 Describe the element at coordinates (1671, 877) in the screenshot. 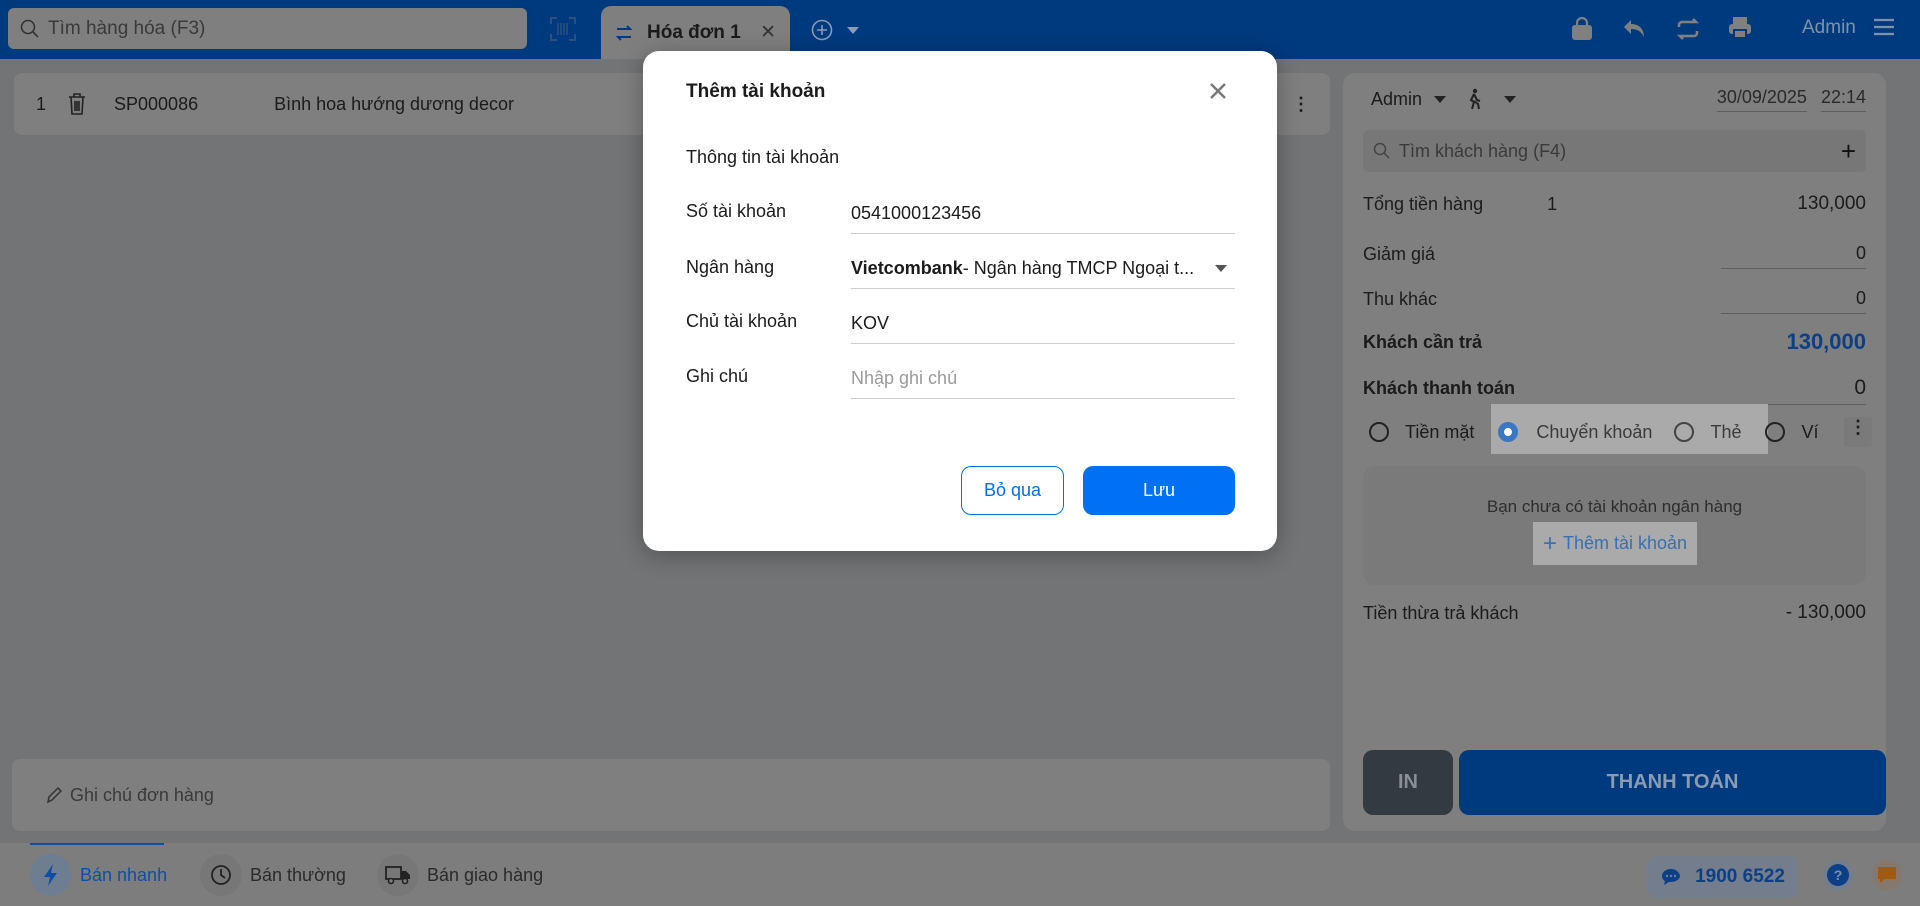

I see `chat-icon` at that location.